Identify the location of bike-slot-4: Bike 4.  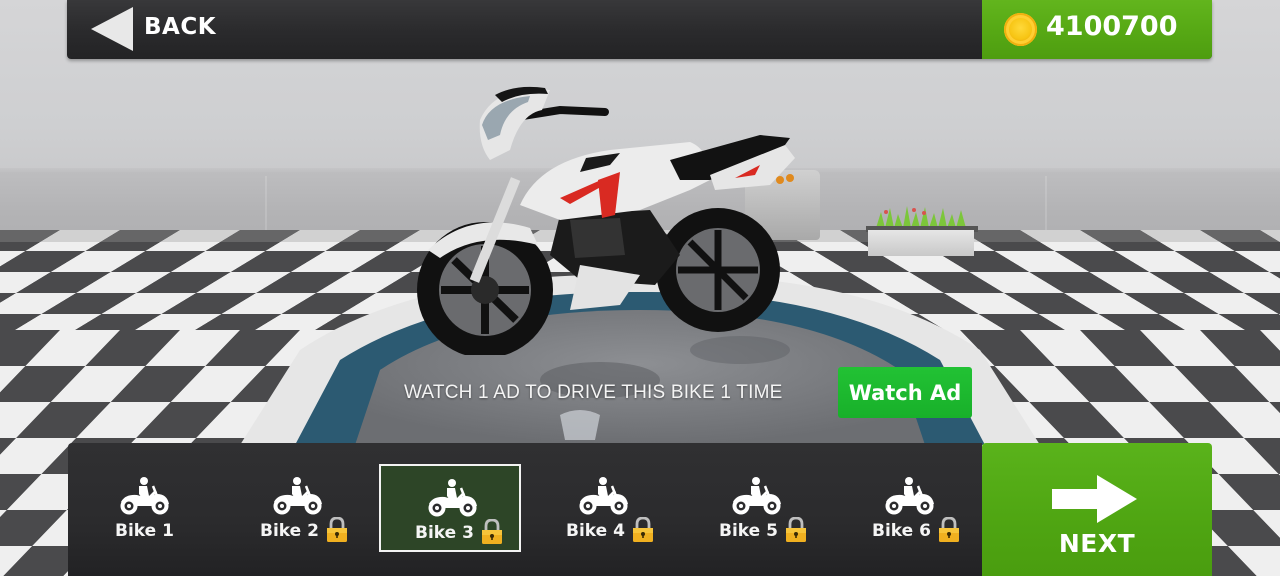
(603, 508).